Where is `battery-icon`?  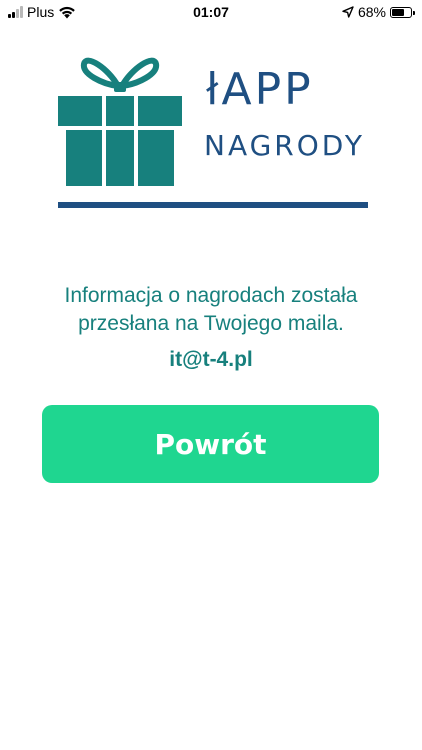
battery-icon is located at coordinates (402, 12).